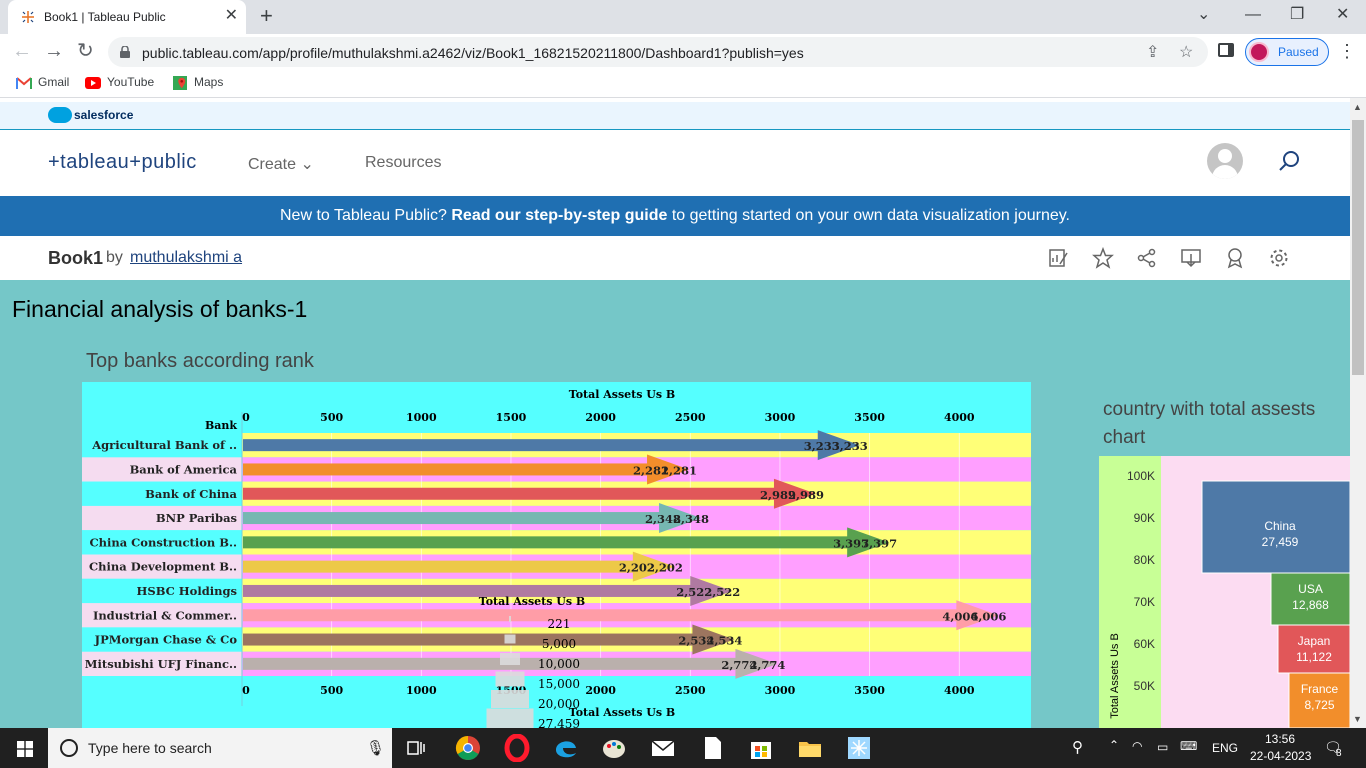  I want to click on edit-viz-icon, so click(1059, 258).